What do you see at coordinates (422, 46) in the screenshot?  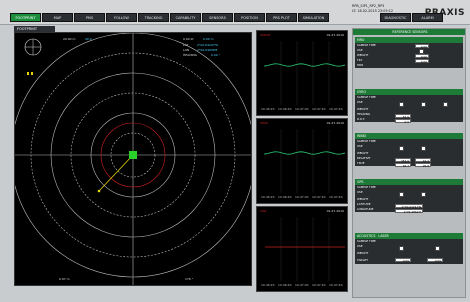 I see `mru-sample-1: 0.00` at bounding box center [422, 46].